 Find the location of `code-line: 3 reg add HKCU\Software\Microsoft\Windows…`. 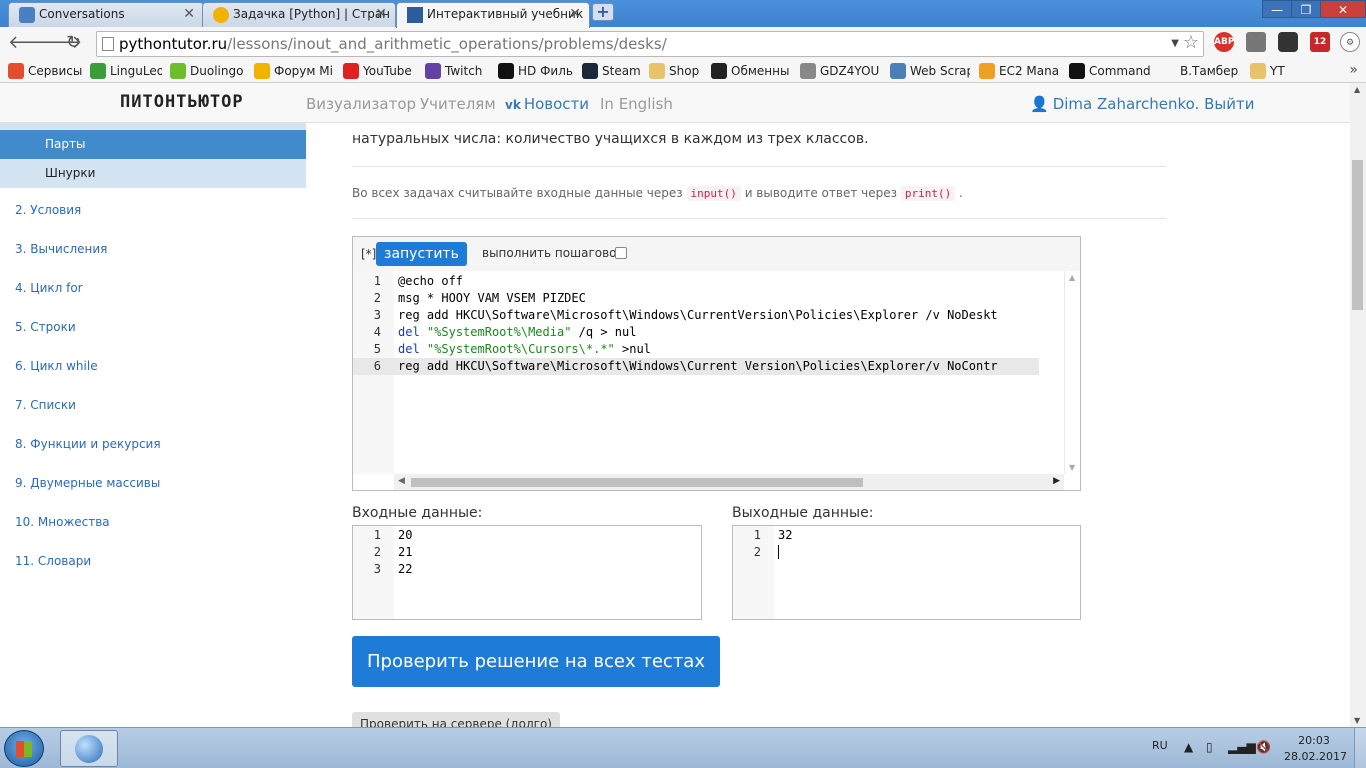

code-line: 3 reg add HKCU\Software\Microsoft\Windows… is located at coordinates (696, 315).